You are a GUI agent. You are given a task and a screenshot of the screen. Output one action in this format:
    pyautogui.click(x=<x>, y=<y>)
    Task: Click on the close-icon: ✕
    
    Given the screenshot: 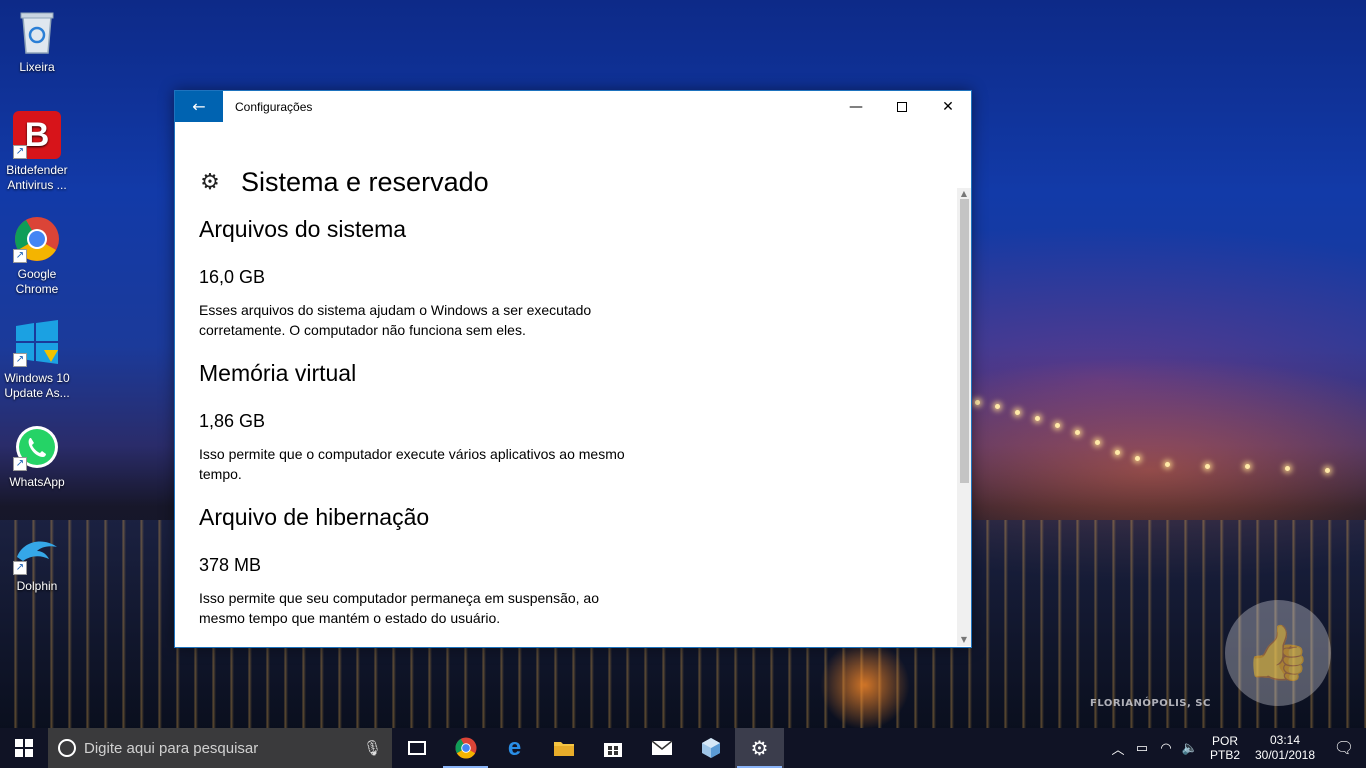 What is the action you would take?
    pyautogui.click(x=948, y=106)
    